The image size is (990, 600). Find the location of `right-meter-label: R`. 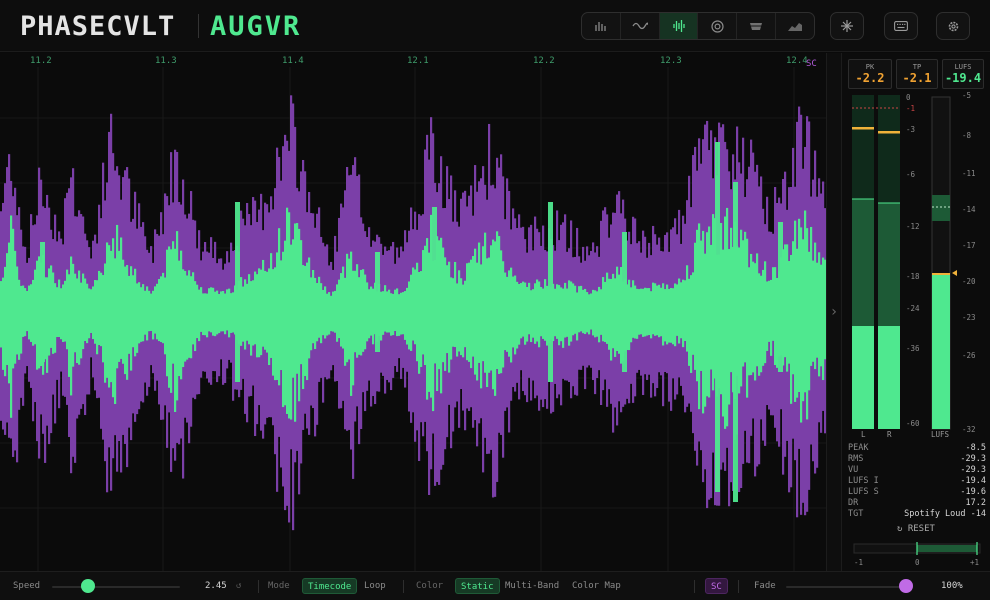

right-meter-label: R is located at coordinates (889, 434).